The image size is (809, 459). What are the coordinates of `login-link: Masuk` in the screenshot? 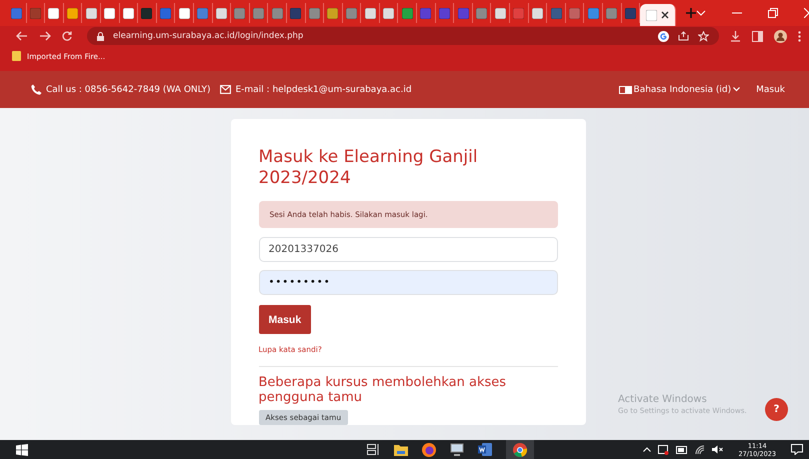 It's located at (770, 89).